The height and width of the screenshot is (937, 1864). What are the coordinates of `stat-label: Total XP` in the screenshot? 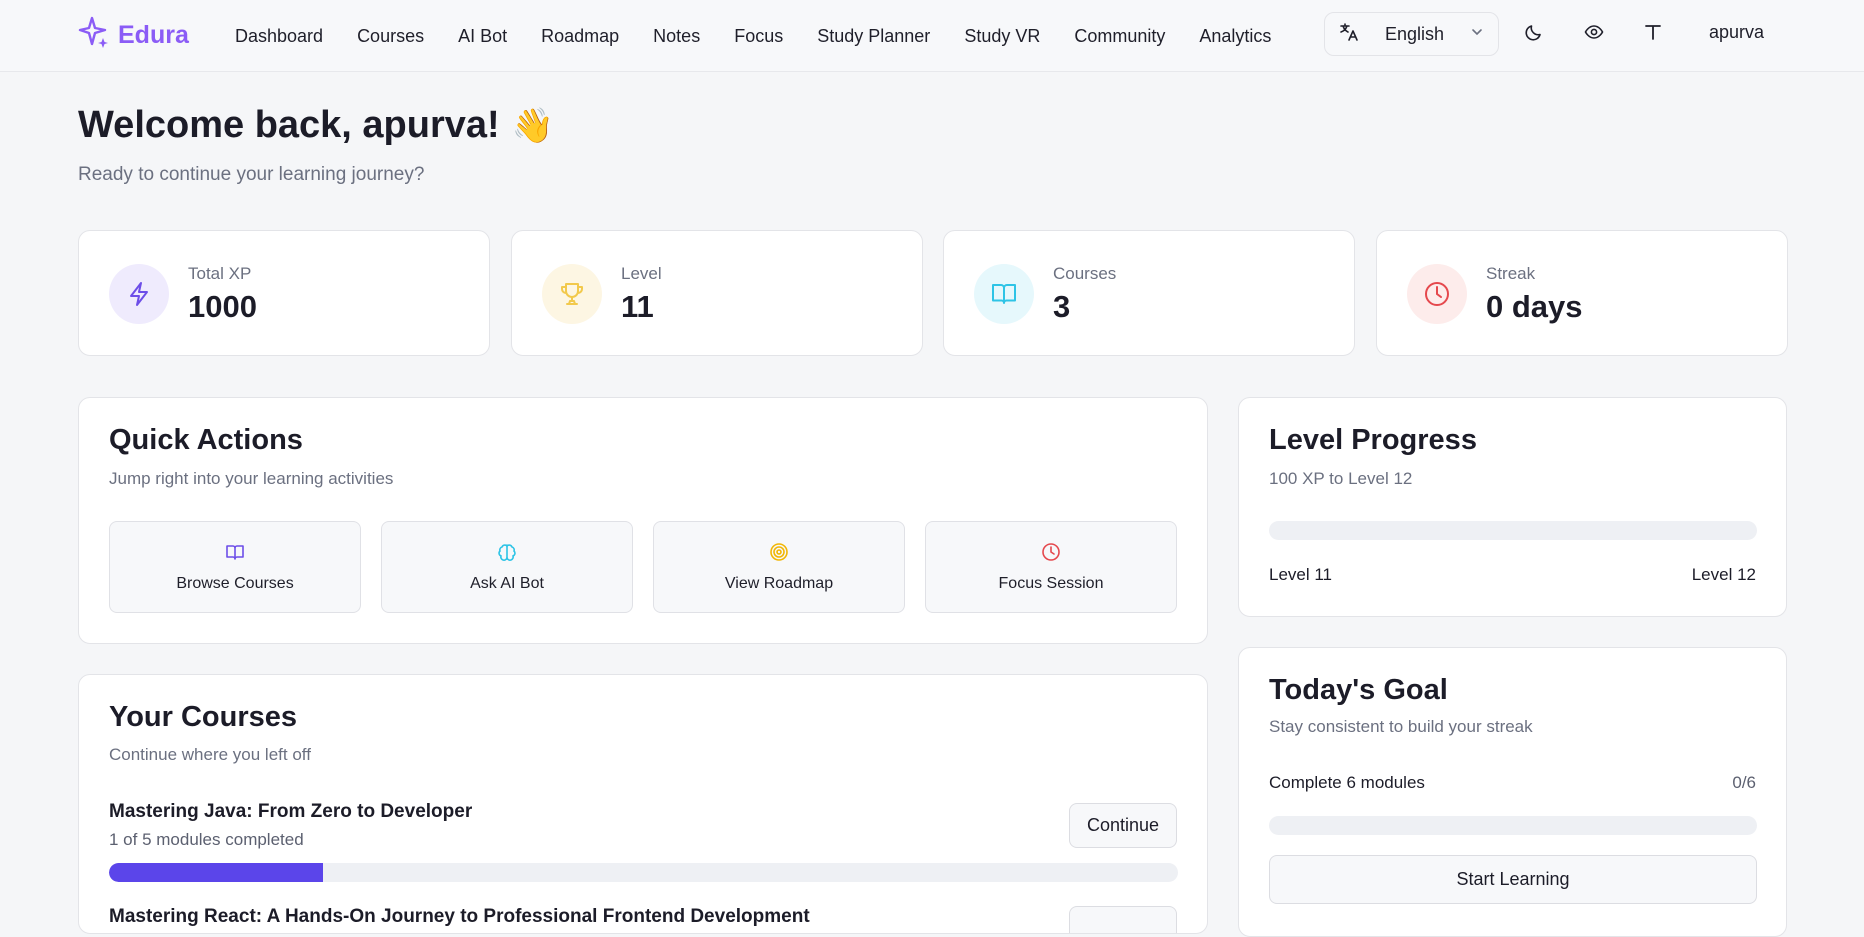 It's located at (220, 273).